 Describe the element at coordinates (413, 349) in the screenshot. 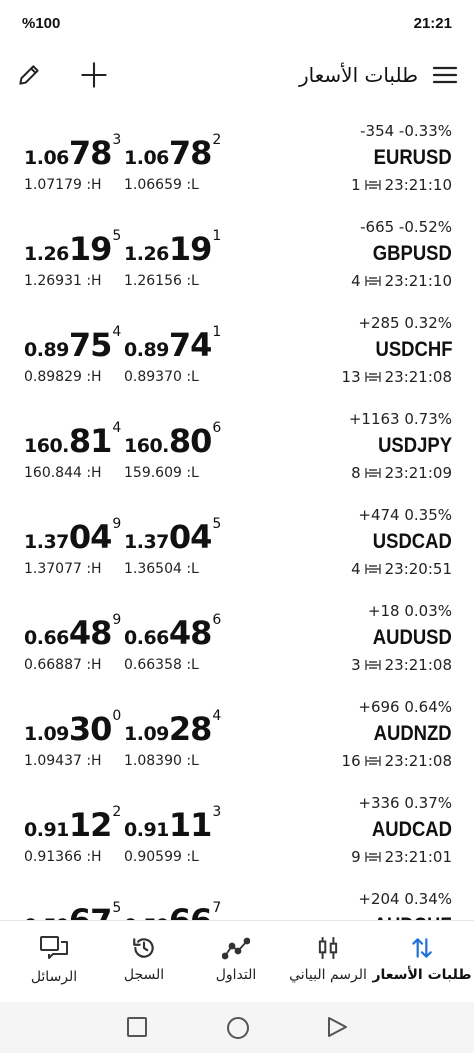

I see `symbol-name: USDCHF` at that location.